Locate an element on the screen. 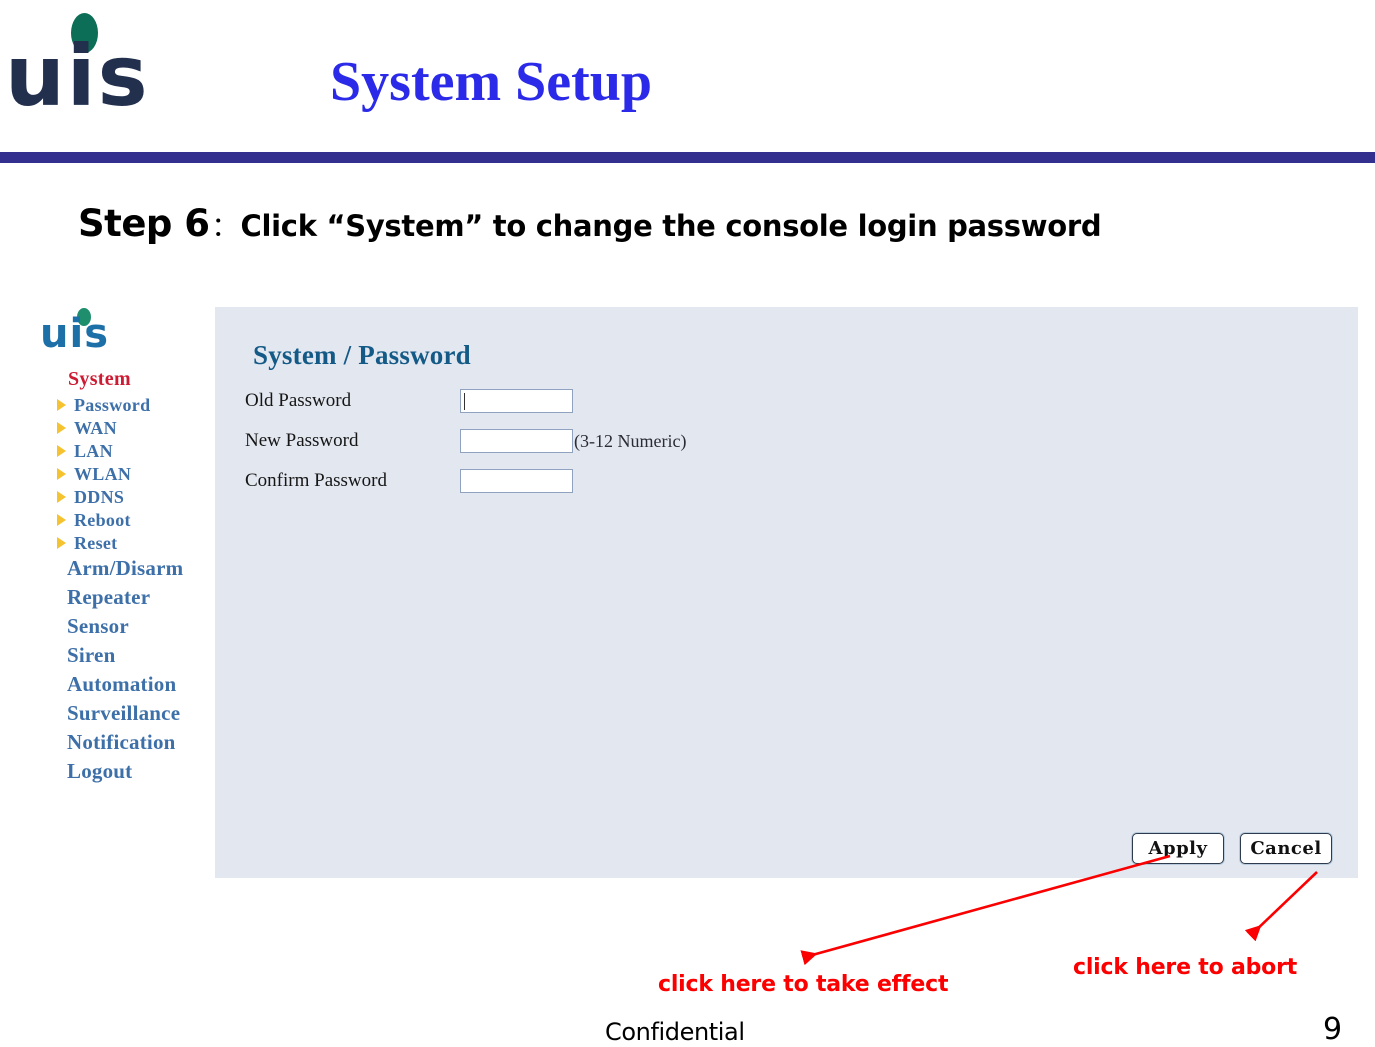 The image size is (1375, 1047). sidebar-item-repeater: Repeater is located at coordinates (138, 597).